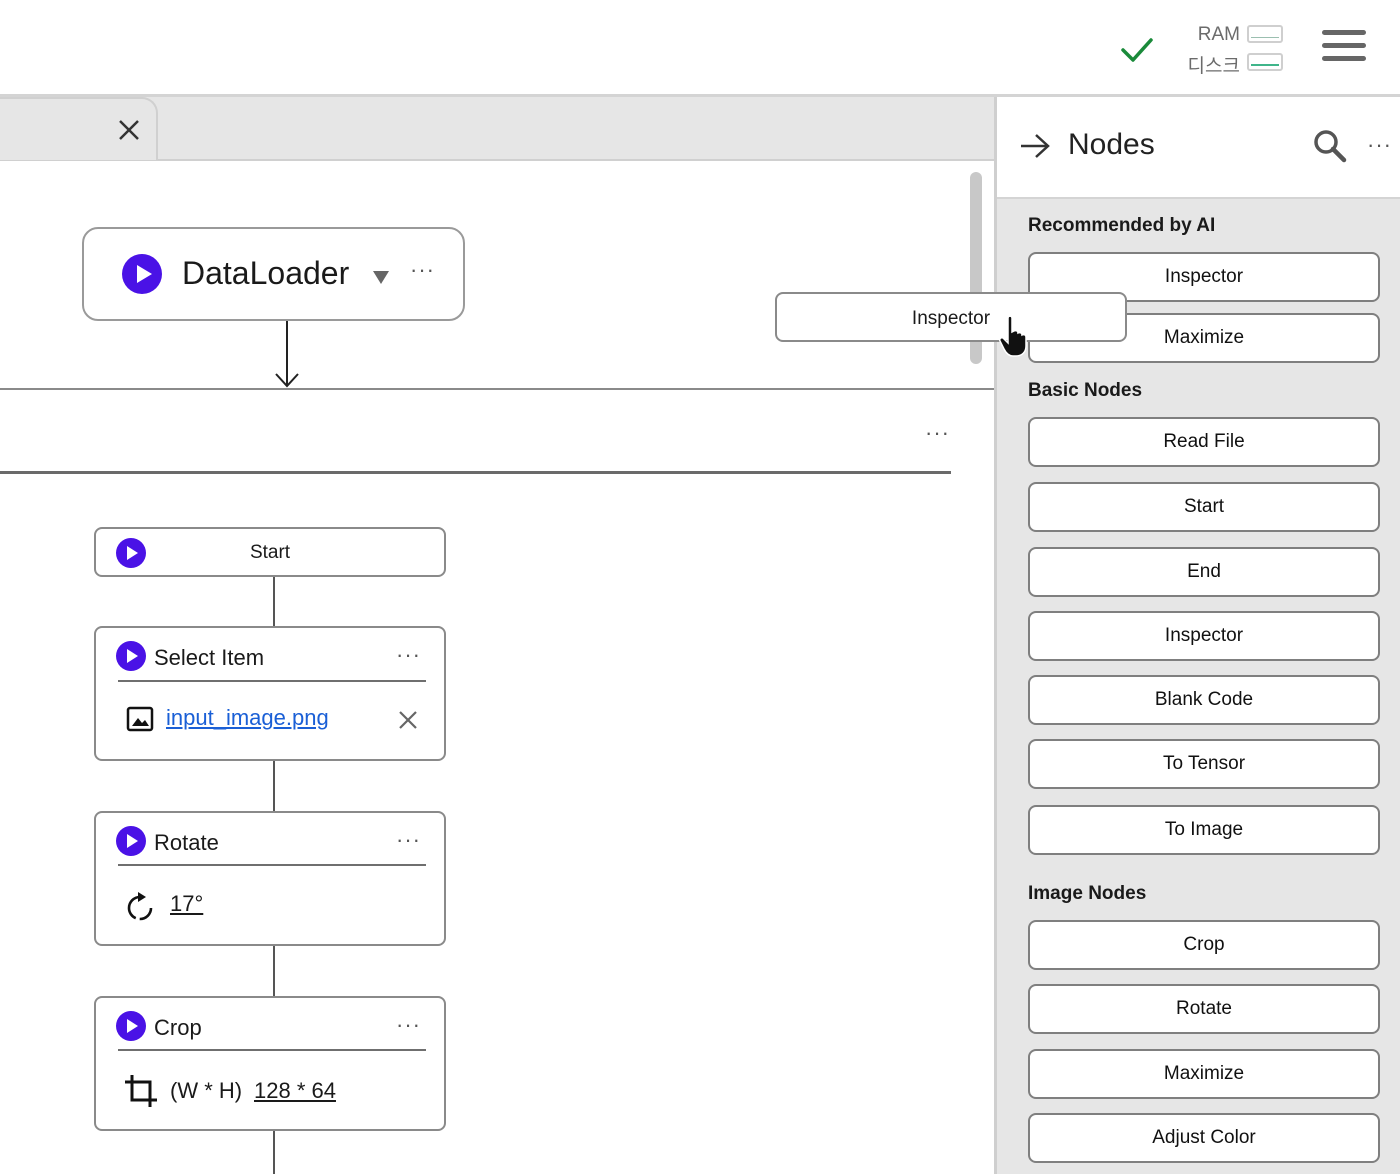 The height and width of the screenshot is (1174, 1400). Describe the element at coordinates (247, 718) in the screenshot. I see `file-link: input_image.png` at that location.